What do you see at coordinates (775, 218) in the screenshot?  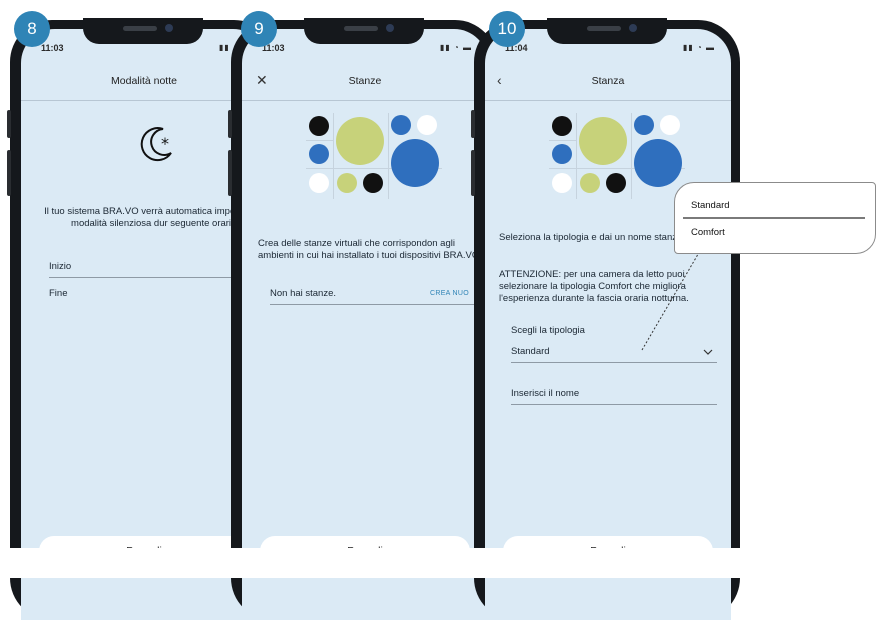 I see `type-dropdown-popup: Standard Comfort` at bounding box center [775, 218].